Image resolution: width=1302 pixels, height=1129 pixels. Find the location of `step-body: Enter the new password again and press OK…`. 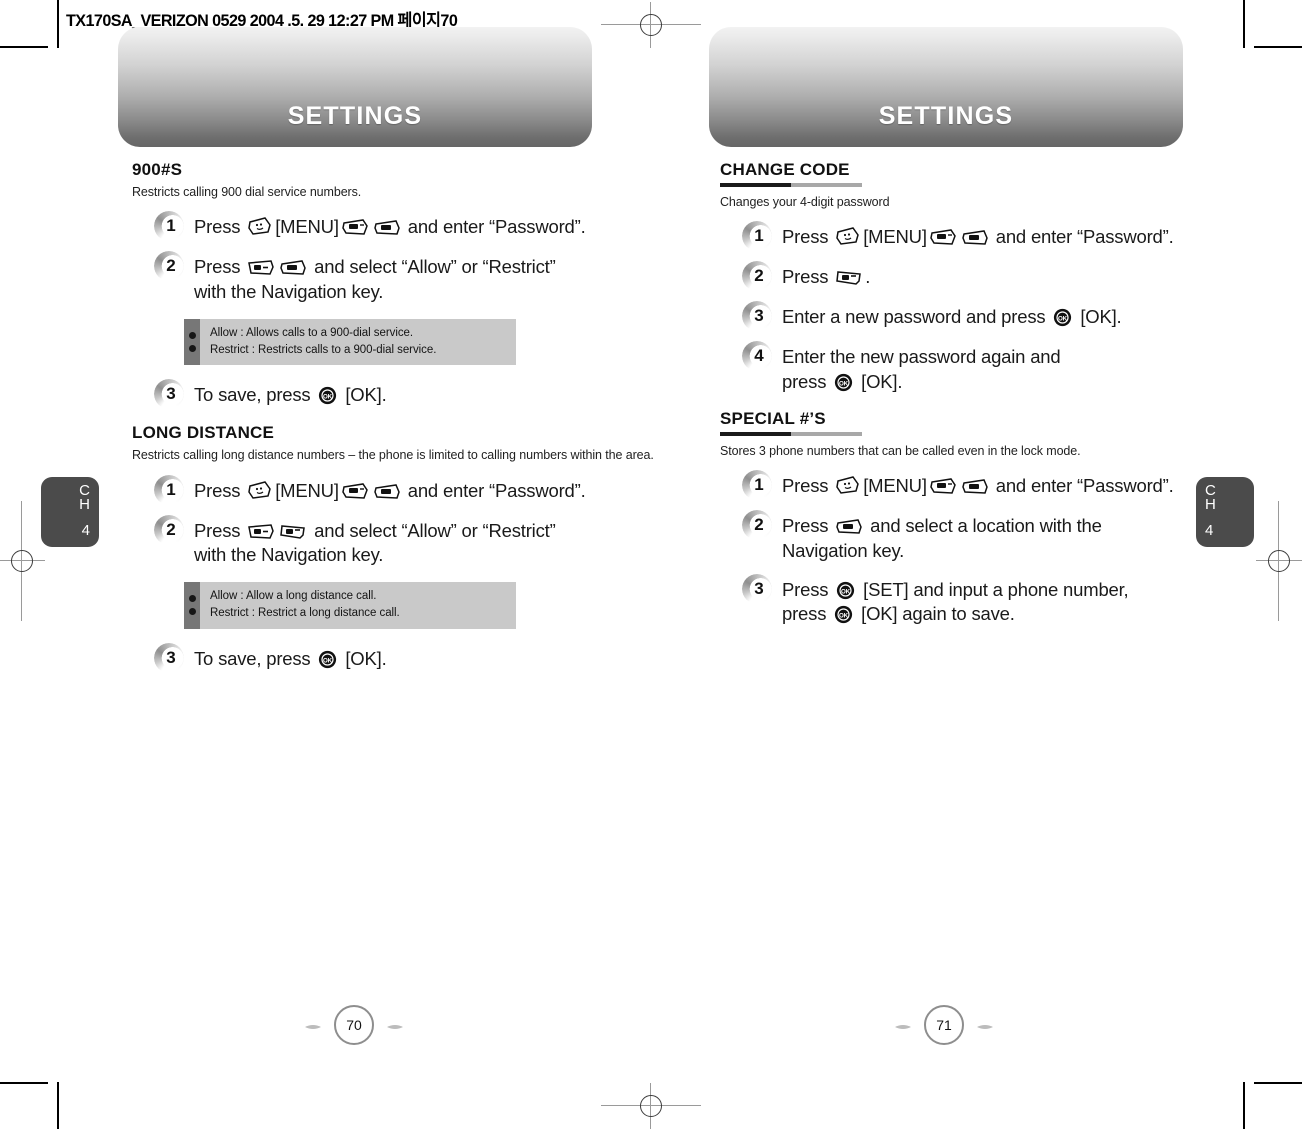

step-body: Enter the new password again and press OK… is located at coordinates (921, 370).